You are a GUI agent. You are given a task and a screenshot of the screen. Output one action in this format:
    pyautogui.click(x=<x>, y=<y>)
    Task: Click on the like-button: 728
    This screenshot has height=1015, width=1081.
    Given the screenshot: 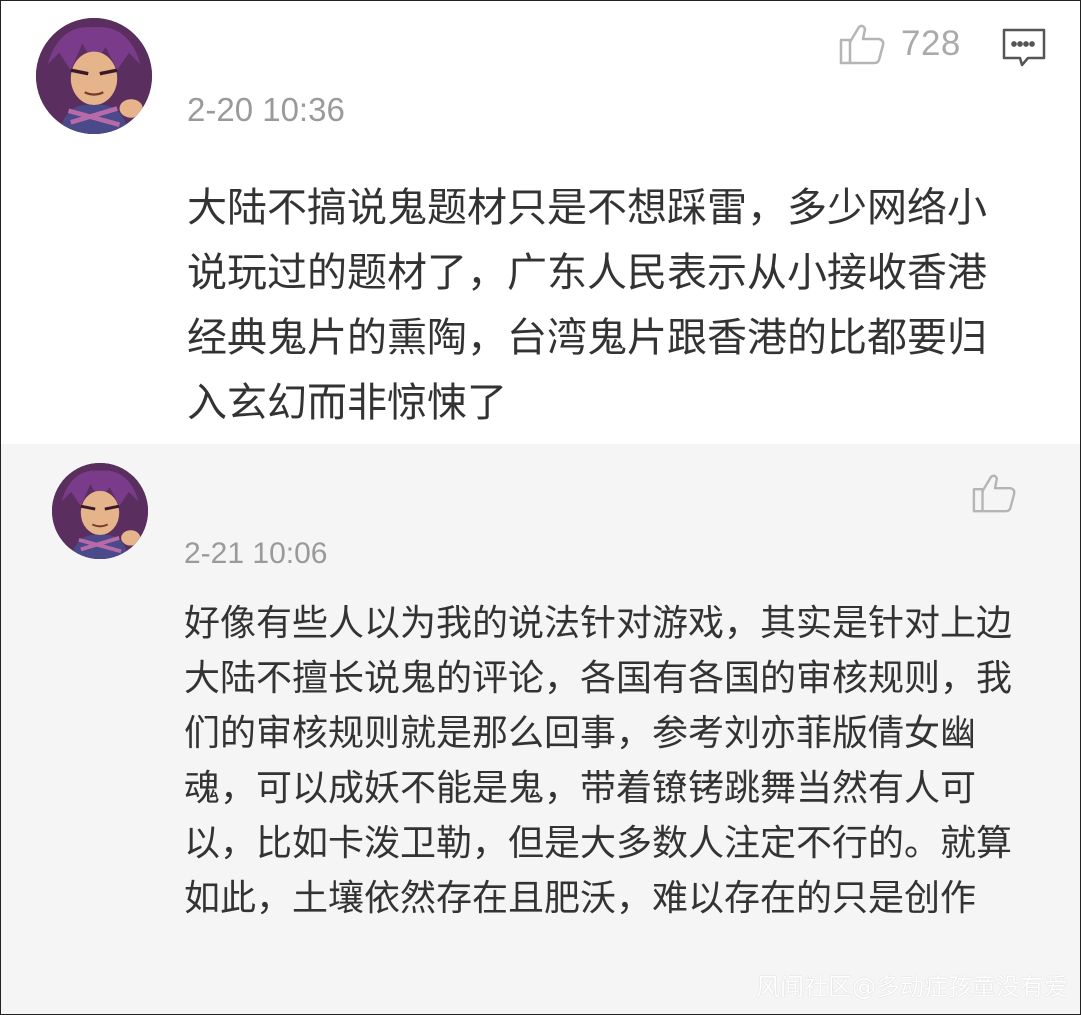 What is the action you would take?
    pyautogui.click(x=900, y=44)
    